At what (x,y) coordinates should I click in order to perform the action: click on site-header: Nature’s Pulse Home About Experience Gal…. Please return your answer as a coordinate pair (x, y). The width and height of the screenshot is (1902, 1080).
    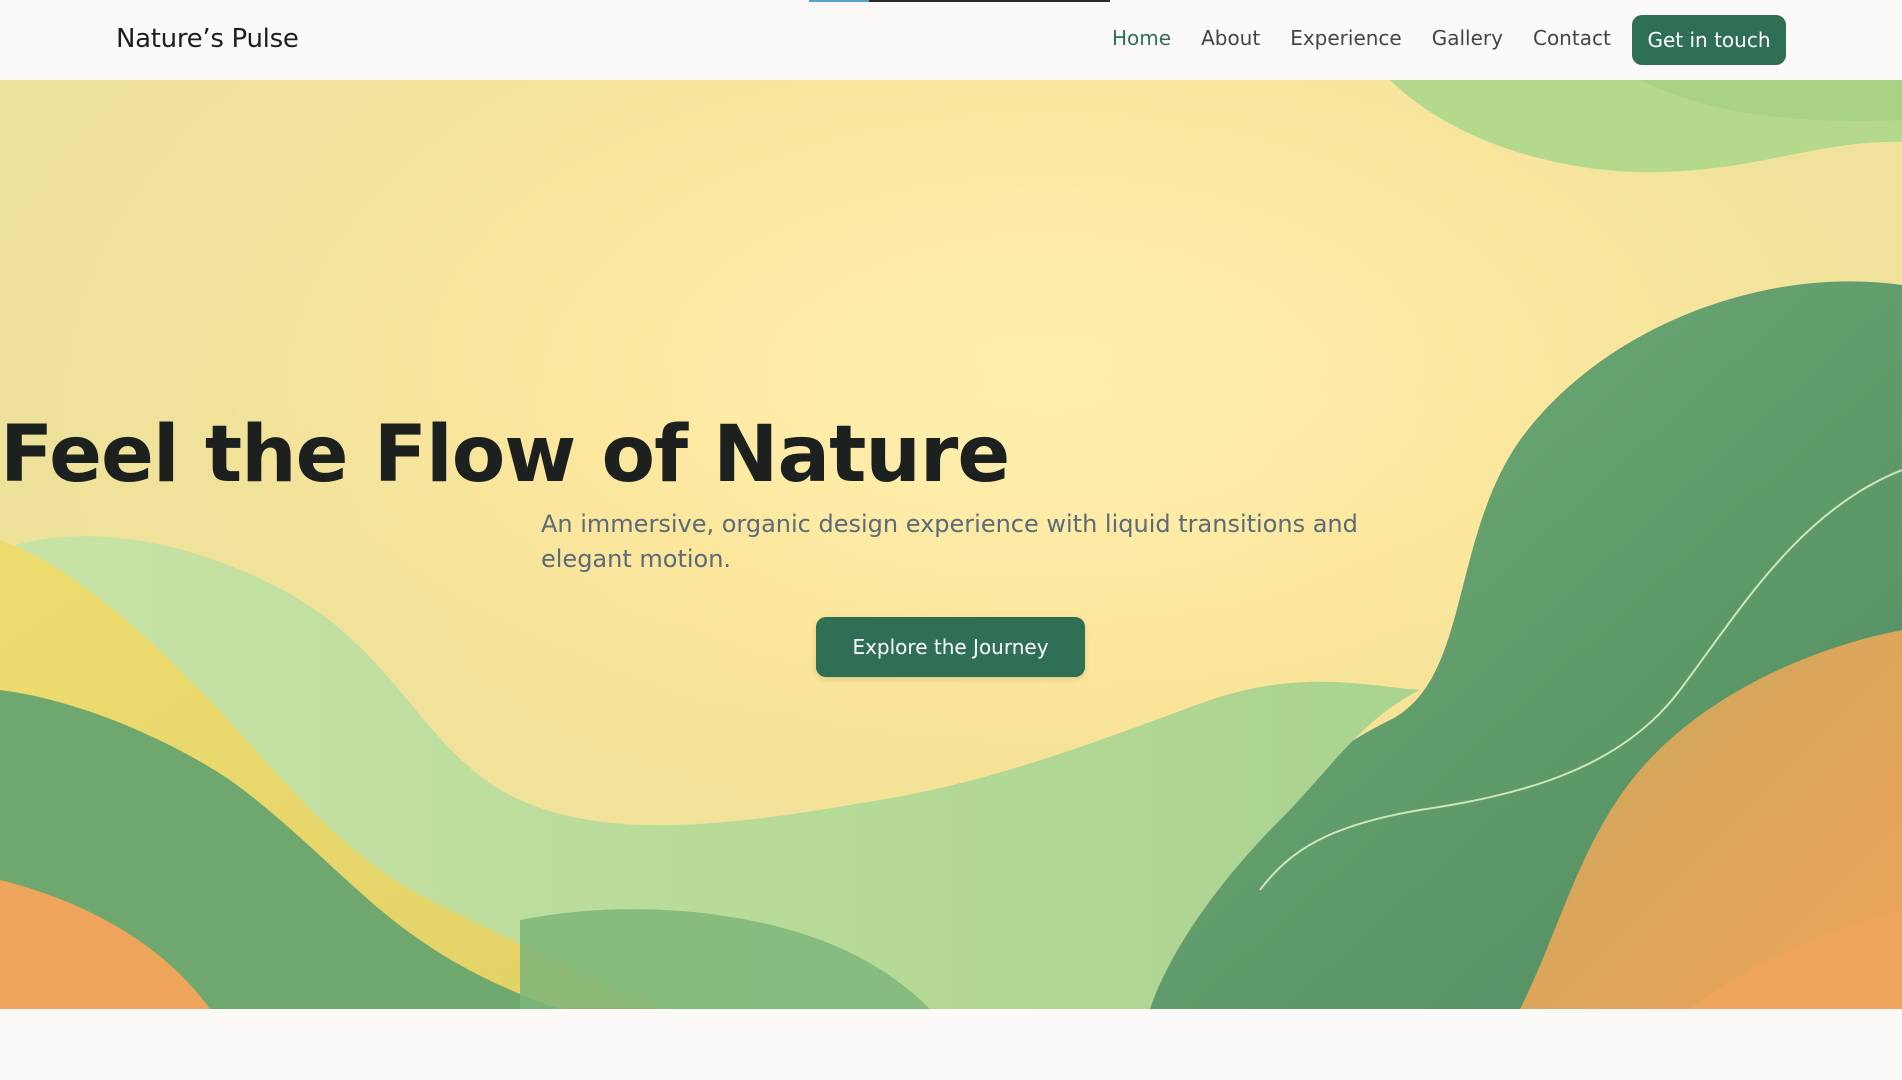
    Looking at the image, I should click on (951, 40).